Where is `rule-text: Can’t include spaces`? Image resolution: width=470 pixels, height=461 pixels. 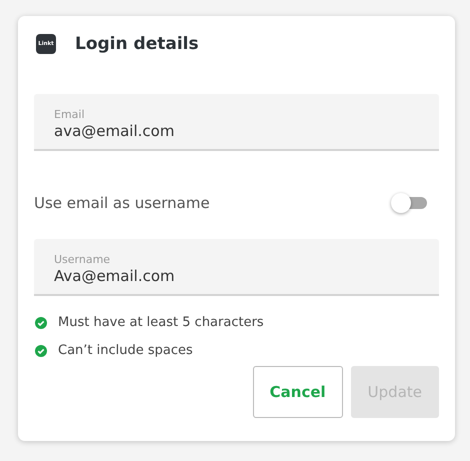 rule-text: Can’t include spaces is located at coordinates (125, 351).